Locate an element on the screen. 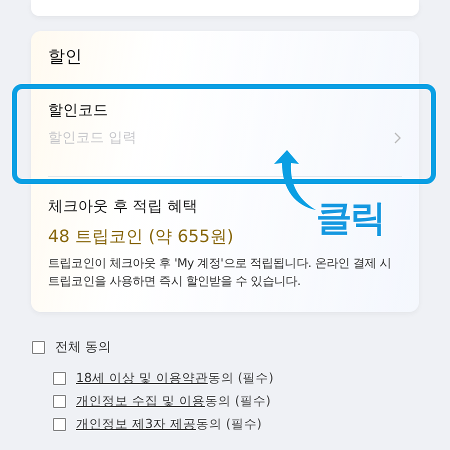 Image resolution: width=450 pixels, height=450 pixels. reward-title: 체크아웃 후 적립 혜택 is located at coordinates (123, 206).